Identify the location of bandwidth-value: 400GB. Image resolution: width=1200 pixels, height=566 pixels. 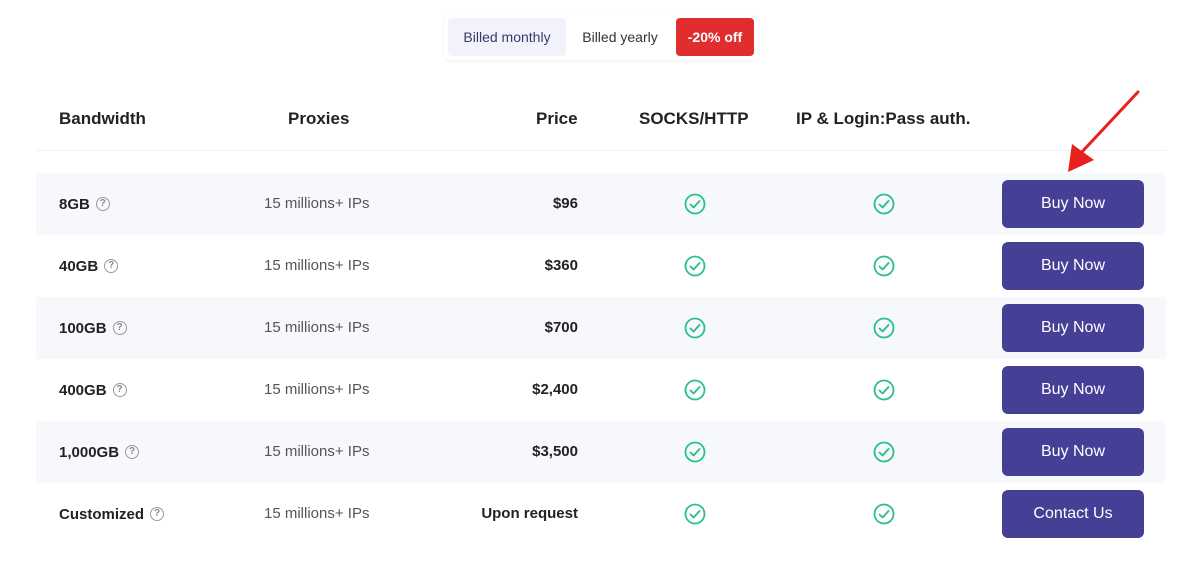
(83, 390).